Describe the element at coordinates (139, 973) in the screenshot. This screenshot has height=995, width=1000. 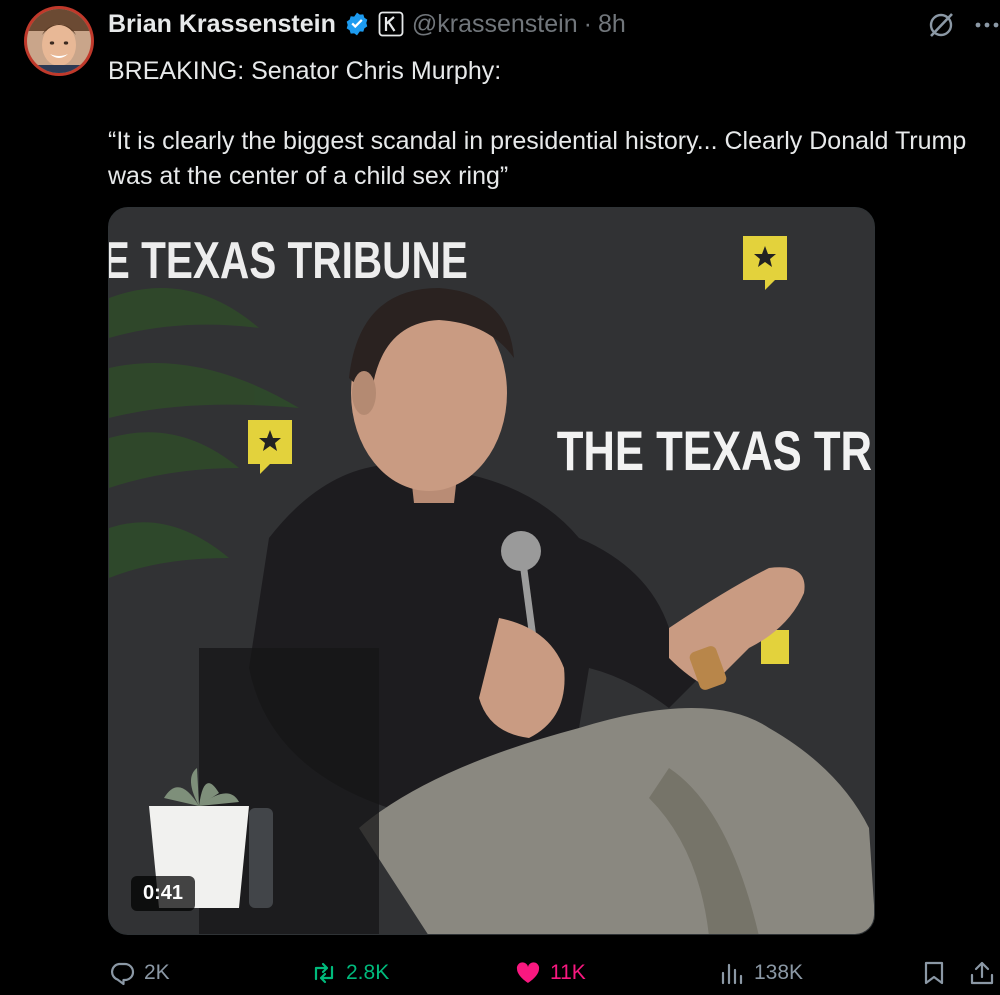
I see `reply-button: 2K` at that location.